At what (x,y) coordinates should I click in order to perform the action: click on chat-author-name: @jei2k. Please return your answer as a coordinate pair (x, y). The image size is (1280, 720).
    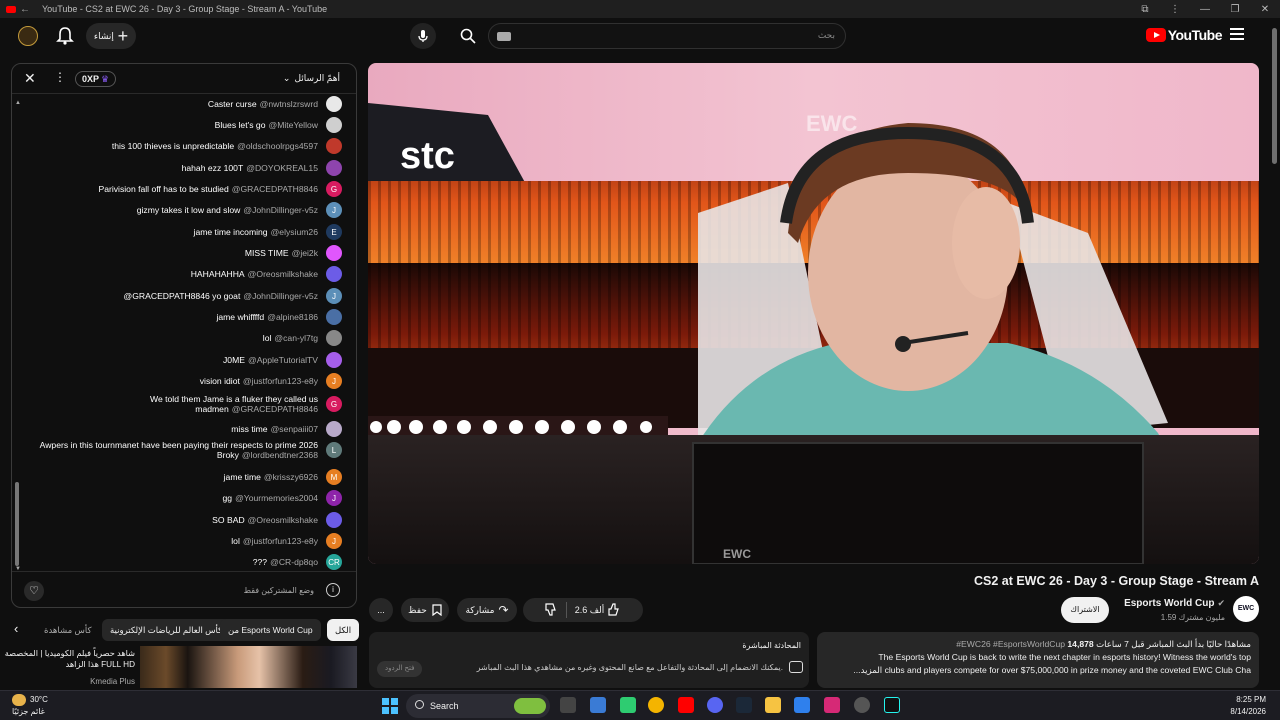
    Looking at the image, I should click on (305, 253).